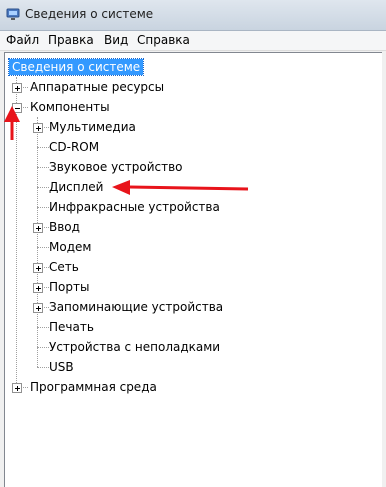 The width and height of the screenshot is (386, 487). What do you see at coordinates (134, 207) in the screenshot?
I see `tree-item-infrared: Инфракрасные устройства` at bounding box center [134, 207].